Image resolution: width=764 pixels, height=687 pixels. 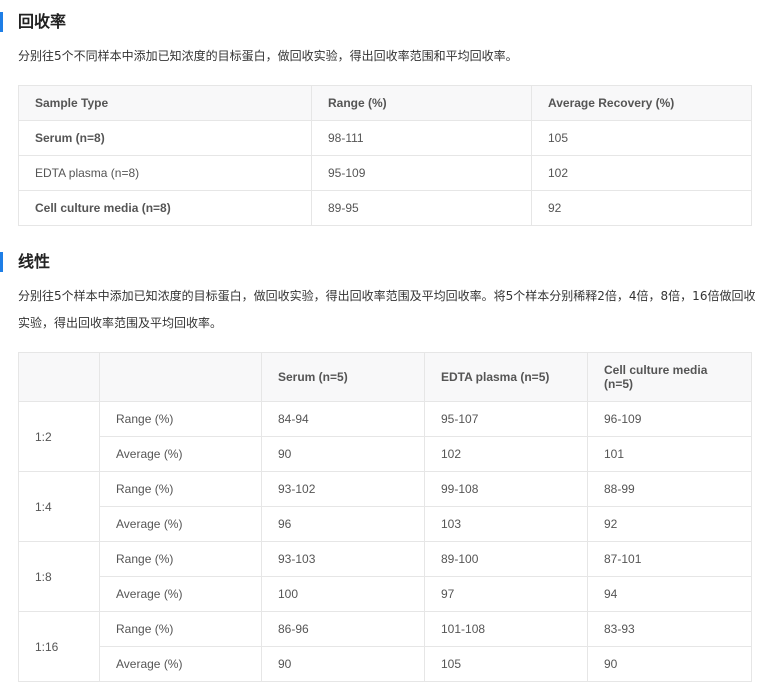 I want to click on table-row: 1:2 Range (%) 84-94 95-107 96-109, so click(x=385, y=436).